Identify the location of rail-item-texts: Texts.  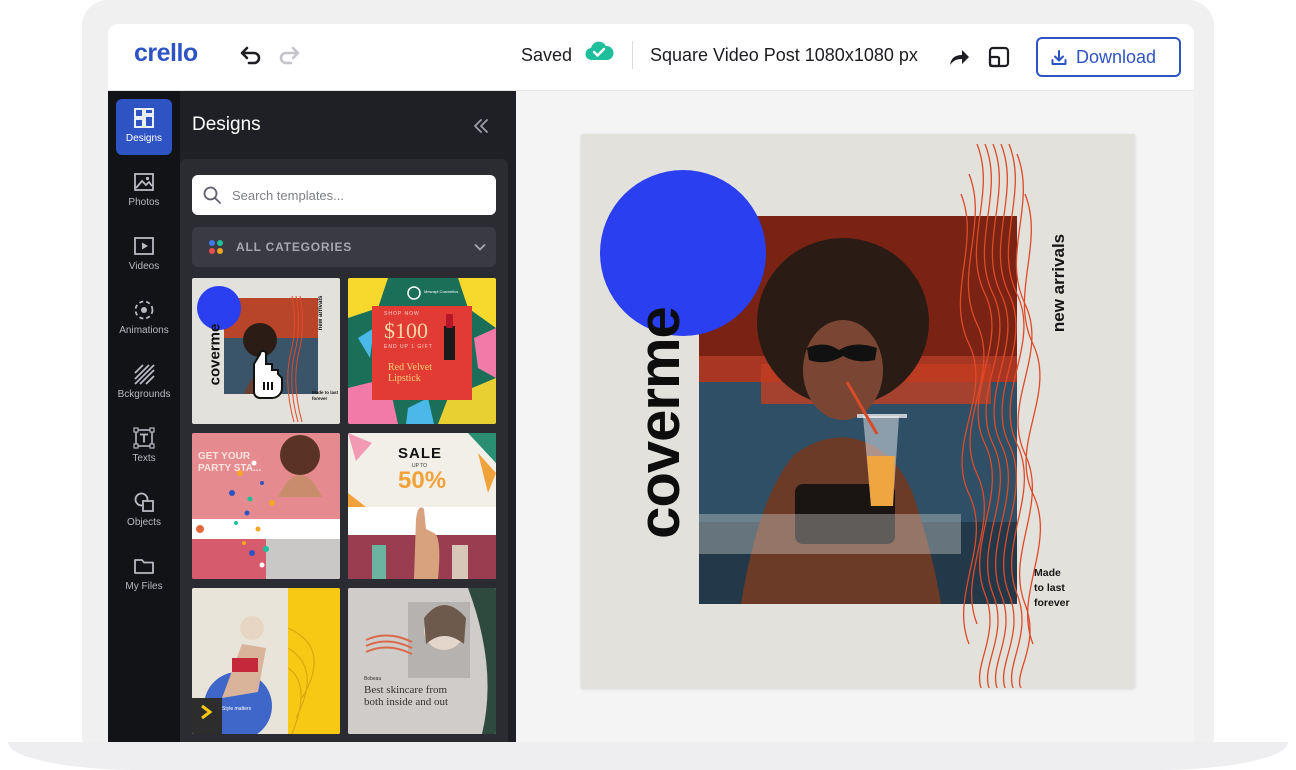
(144, 447).